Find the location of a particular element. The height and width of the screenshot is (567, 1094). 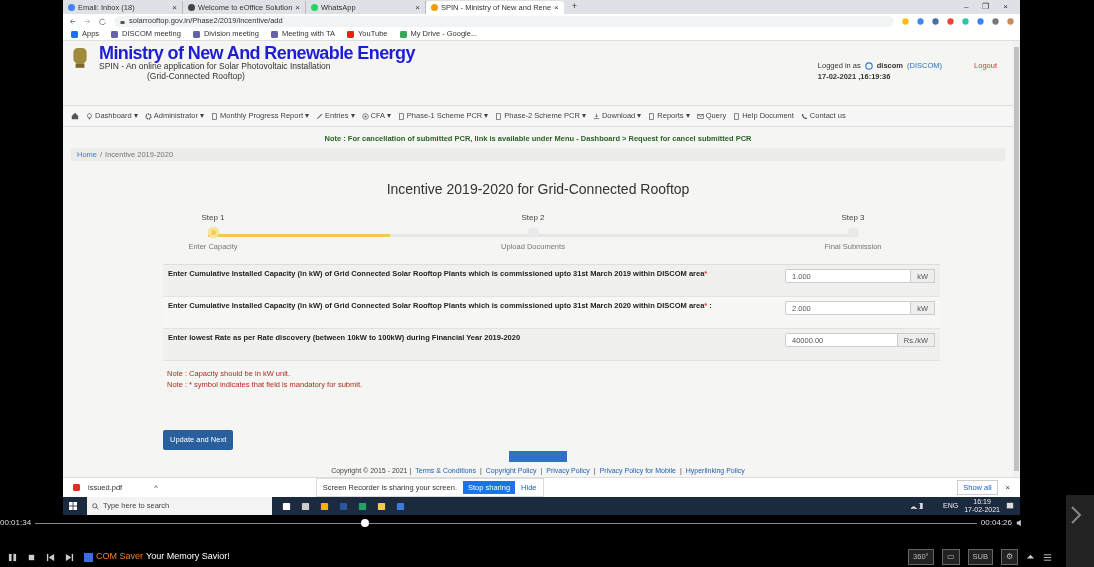

window-control: ❐ is located at coordinates (986, 7).